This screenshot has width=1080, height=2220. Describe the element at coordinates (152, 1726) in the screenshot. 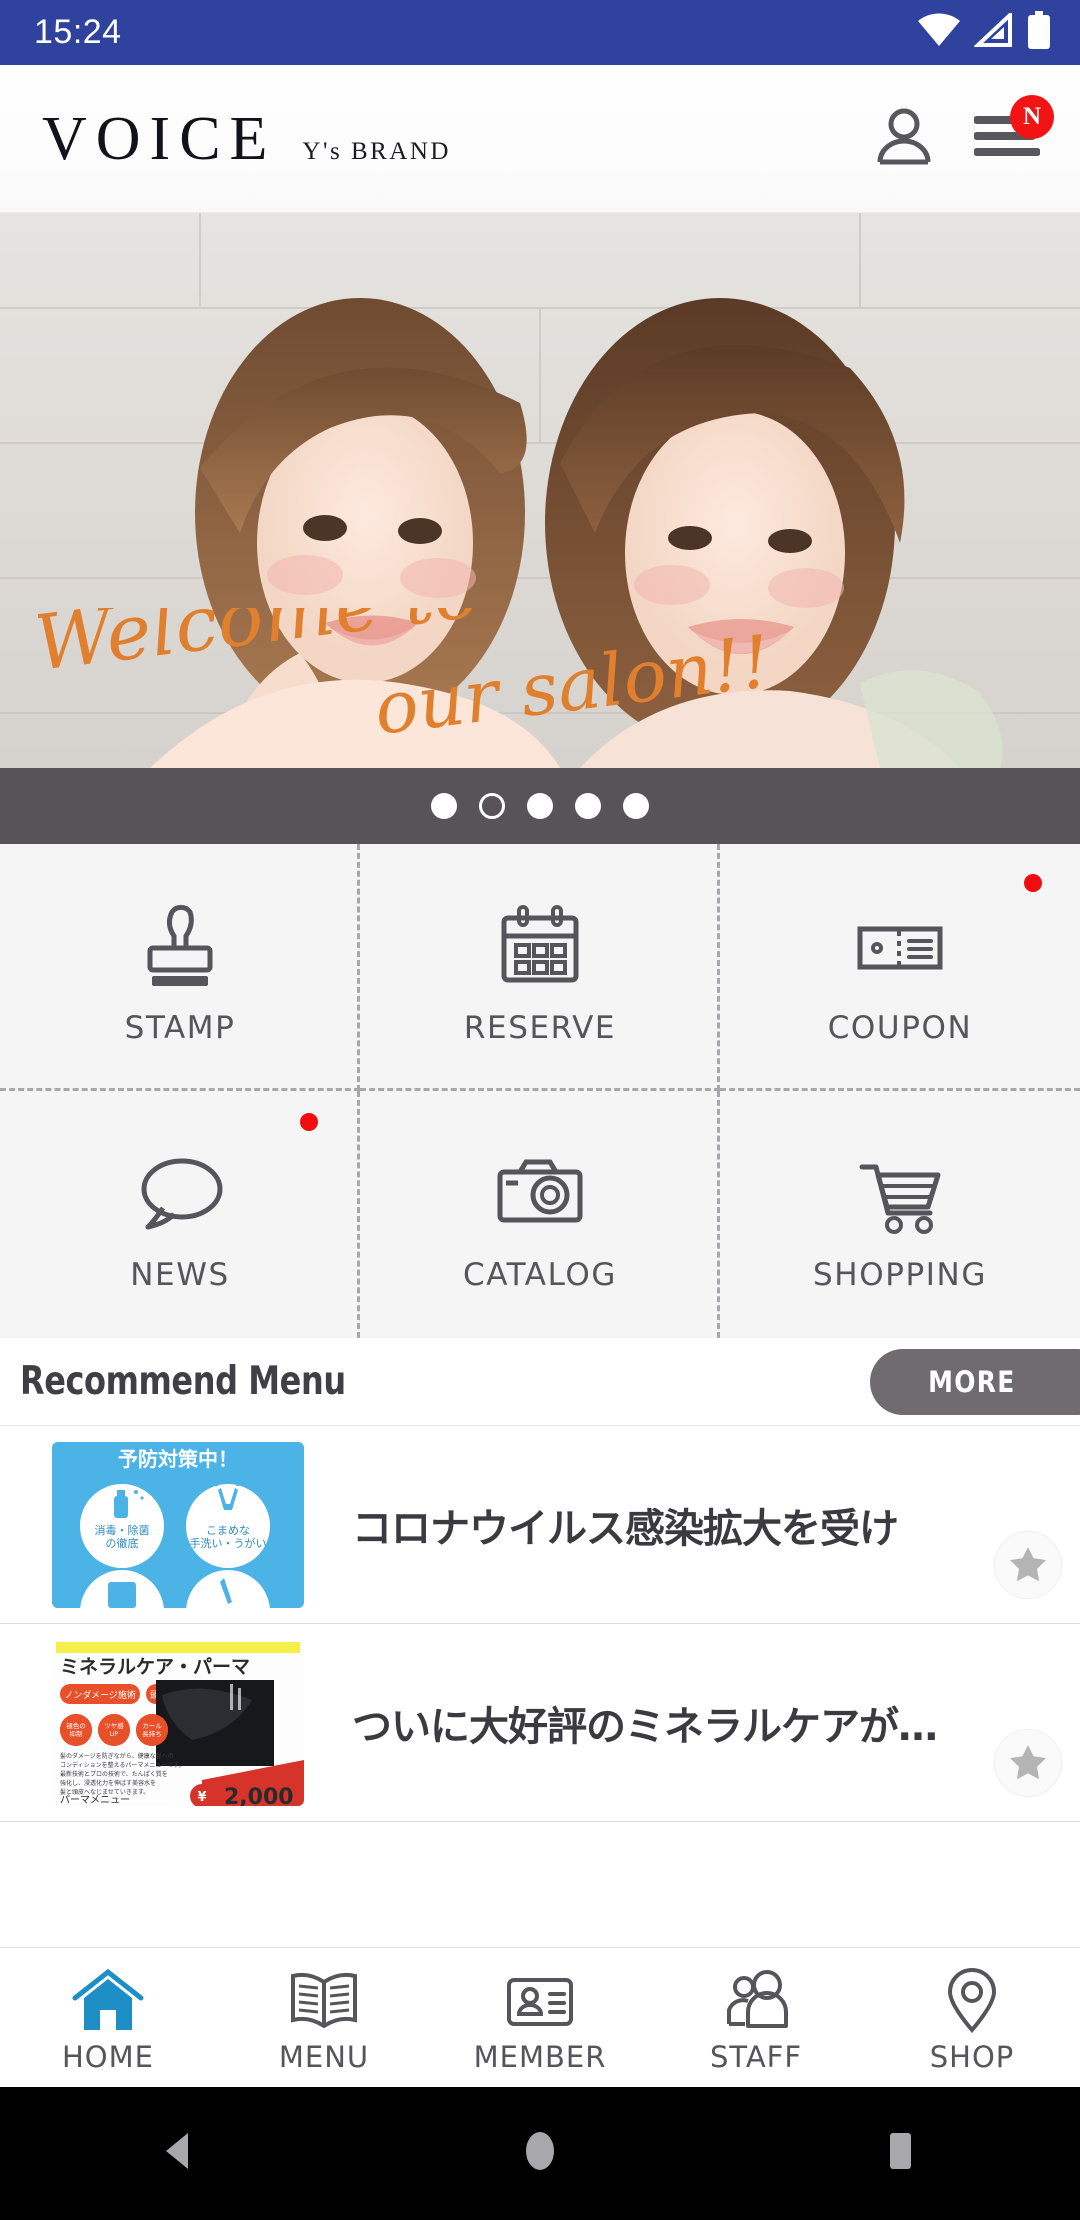

I see `svg-text: カール` at that location.